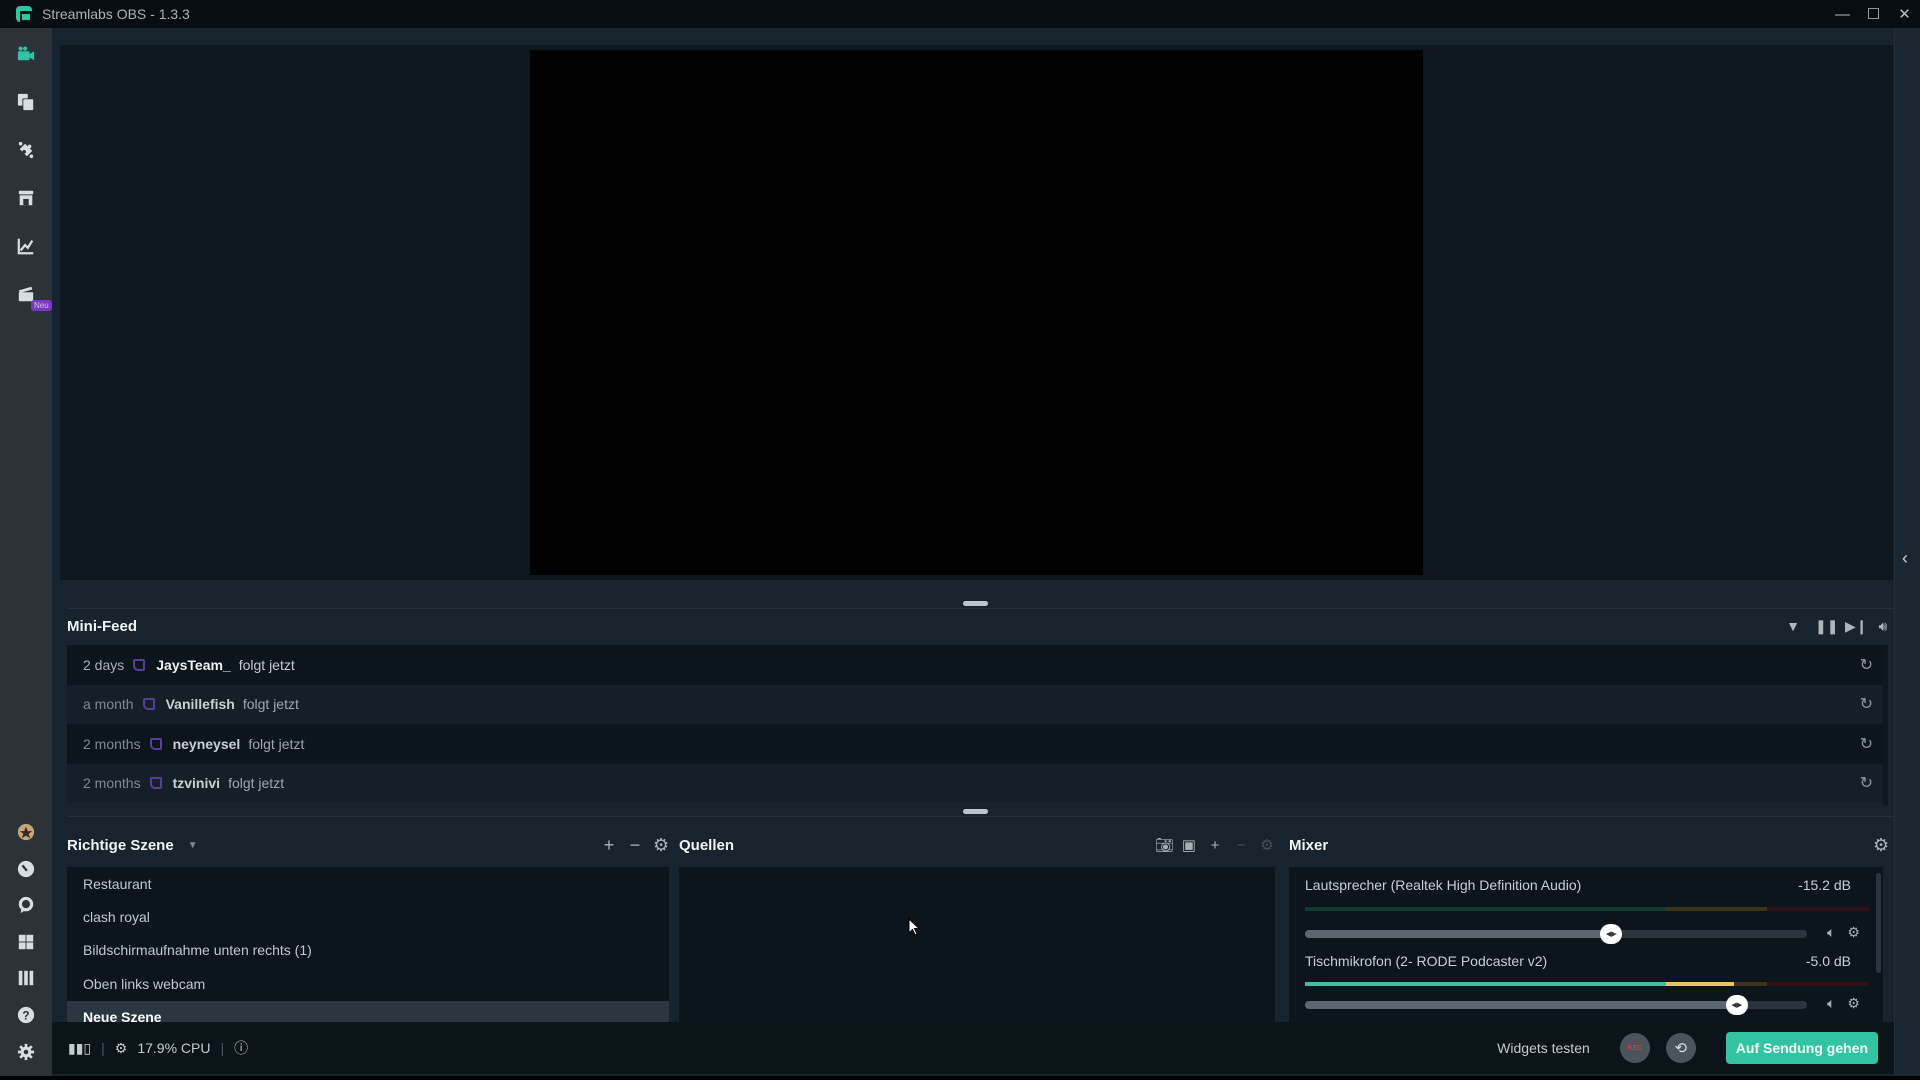 The image size is (1920, 1080). Describe the element at coordinates (975, 744) in the screenshot. I see `feed-item: 2 months neyneysel folgt jetzt ↻` at that location.